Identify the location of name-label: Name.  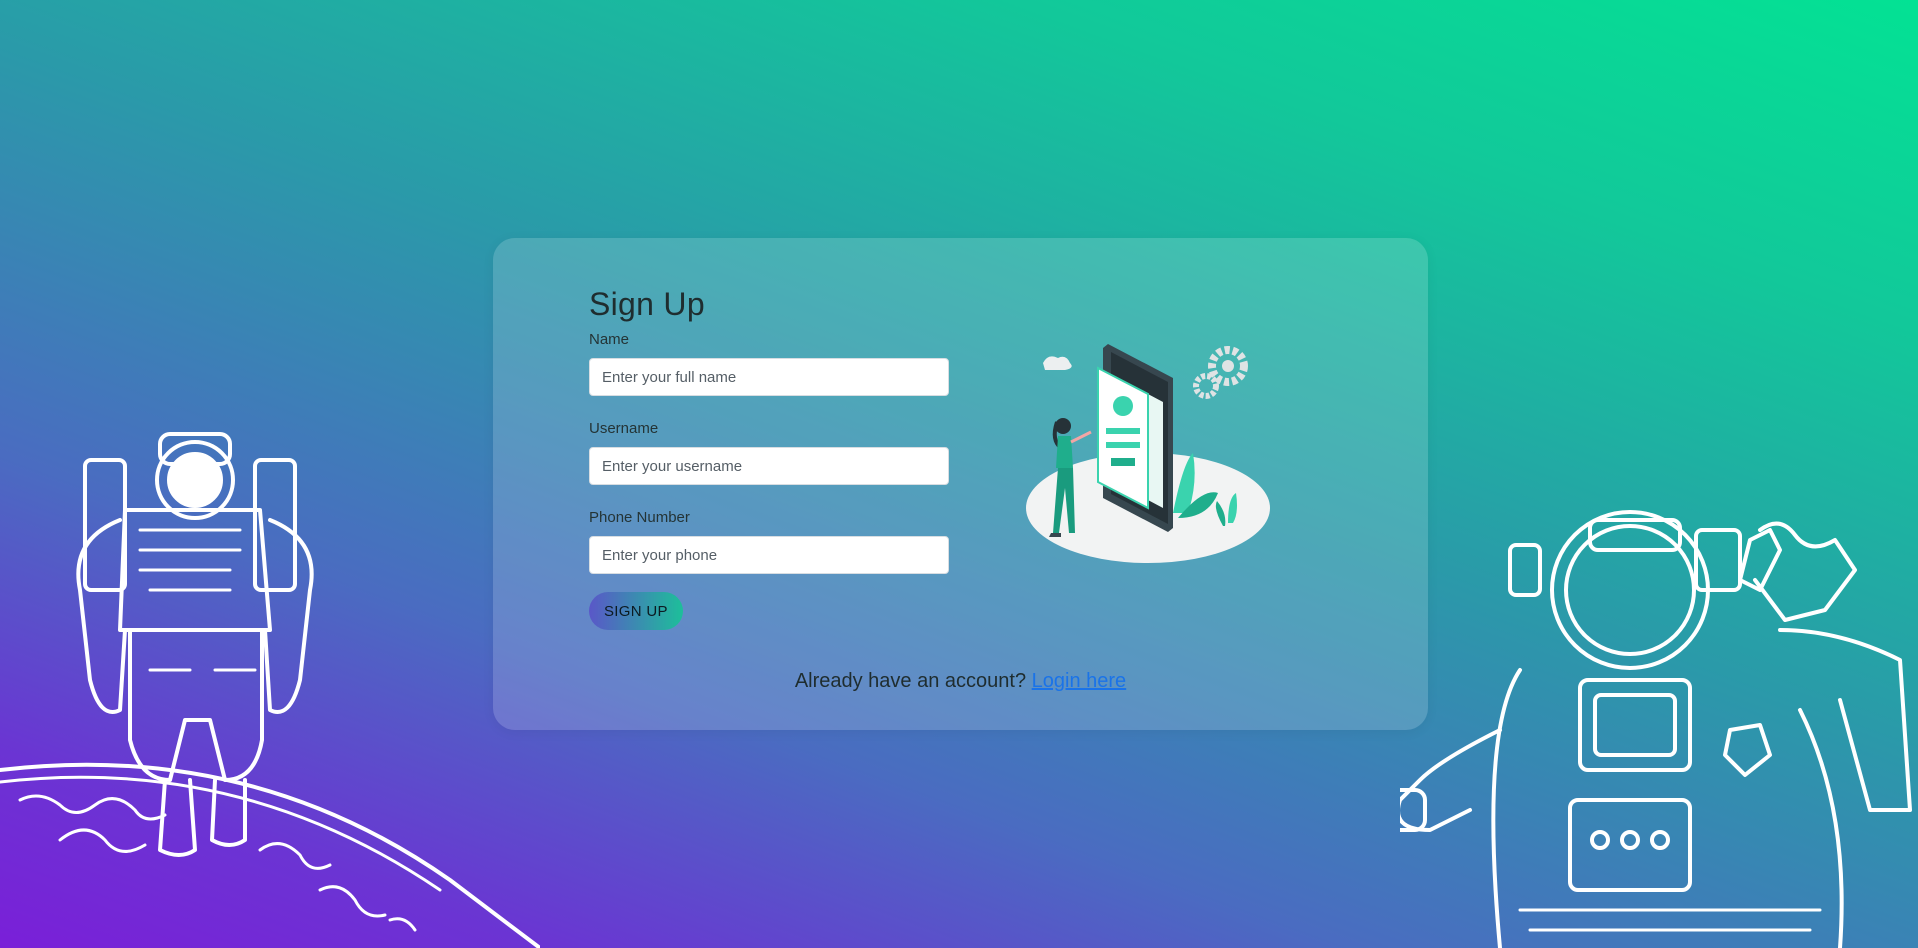
(609, 339).